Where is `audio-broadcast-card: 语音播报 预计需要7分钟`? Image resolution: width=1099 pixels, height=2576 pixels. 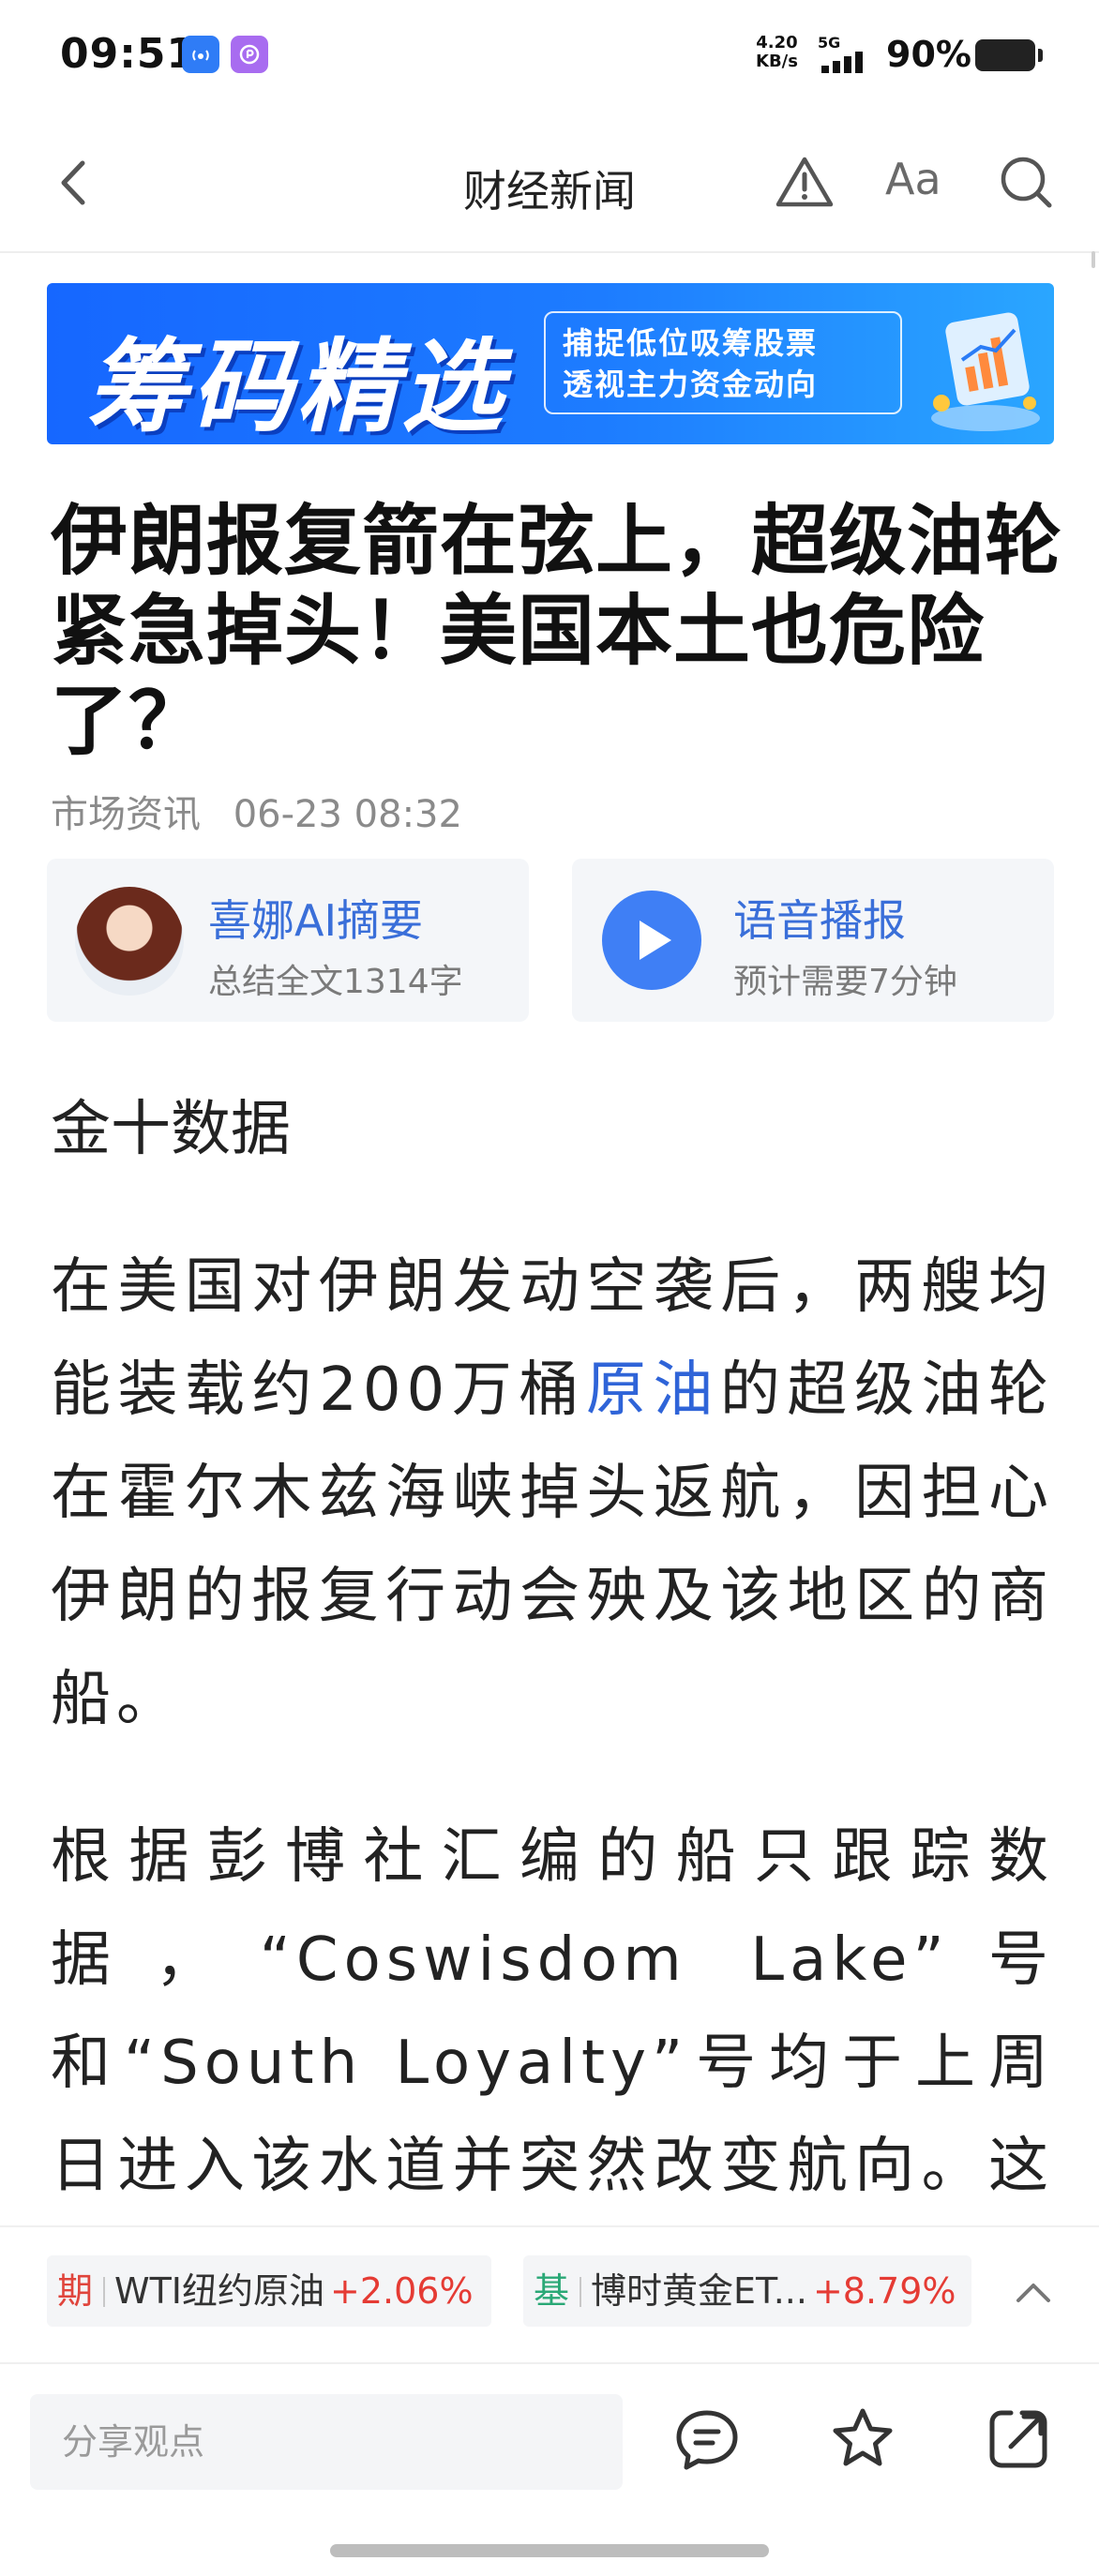
audio-broadcast-card: 语音播报 预计需要7分钟 is located at coordinates (813, 941).